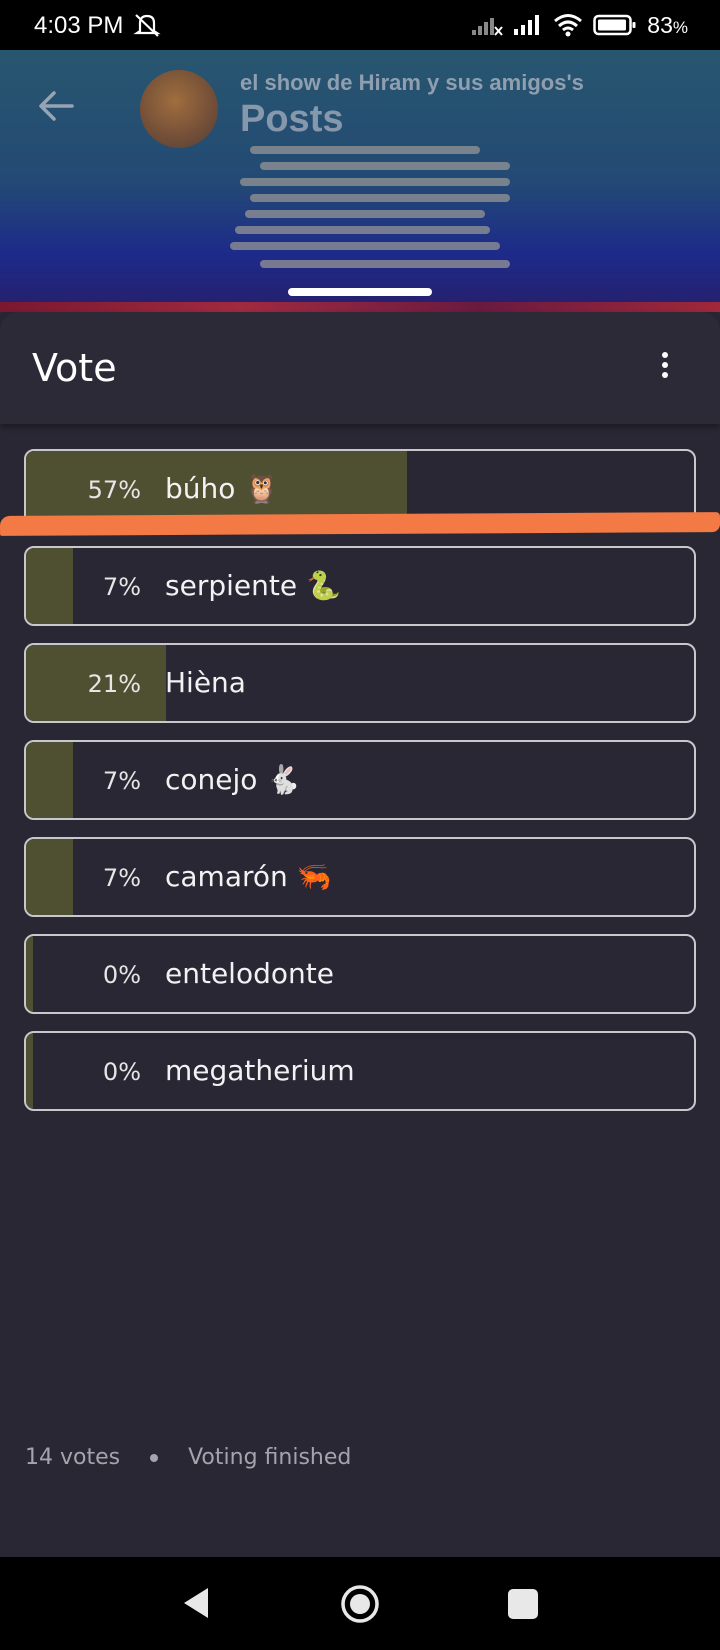  I want to click on poll-option: 7% camarón 🦐, so click(360, 877).